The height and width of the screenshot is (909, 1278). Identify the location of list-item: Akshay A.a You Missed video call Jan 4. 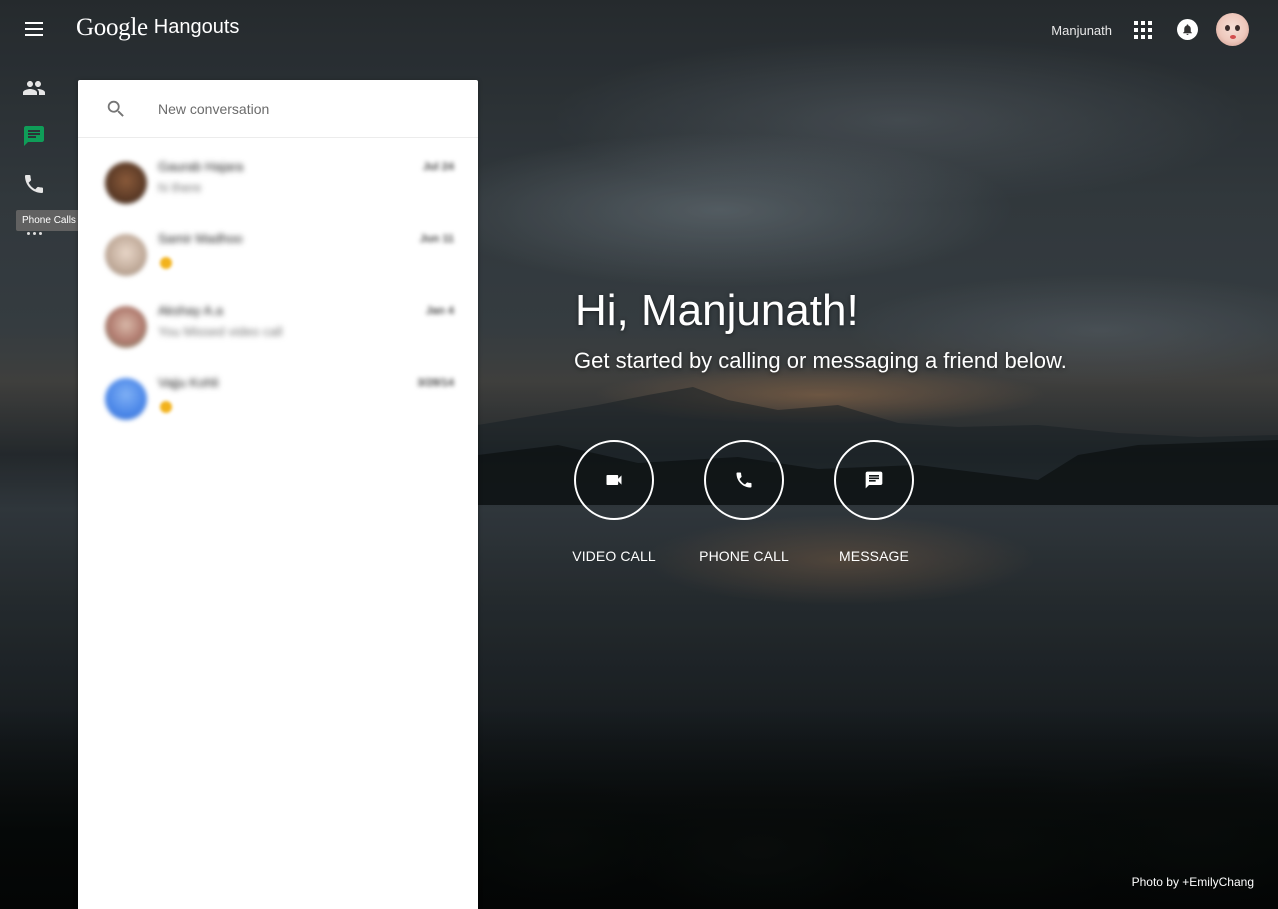
(278, 333).